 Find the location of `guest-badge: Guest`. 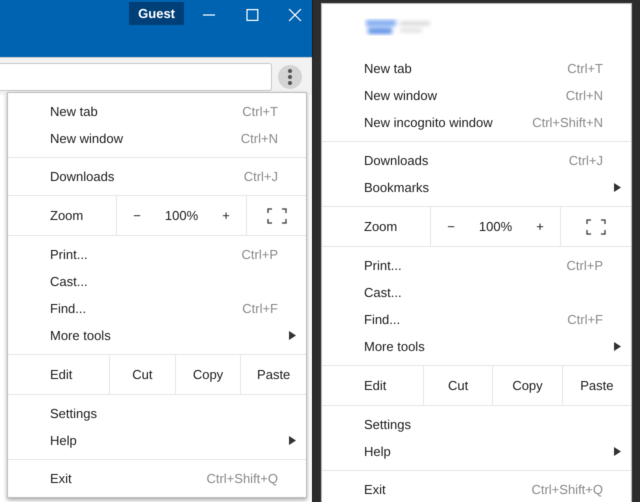

guest-badge: Guest is located at coordinates (156, 13).